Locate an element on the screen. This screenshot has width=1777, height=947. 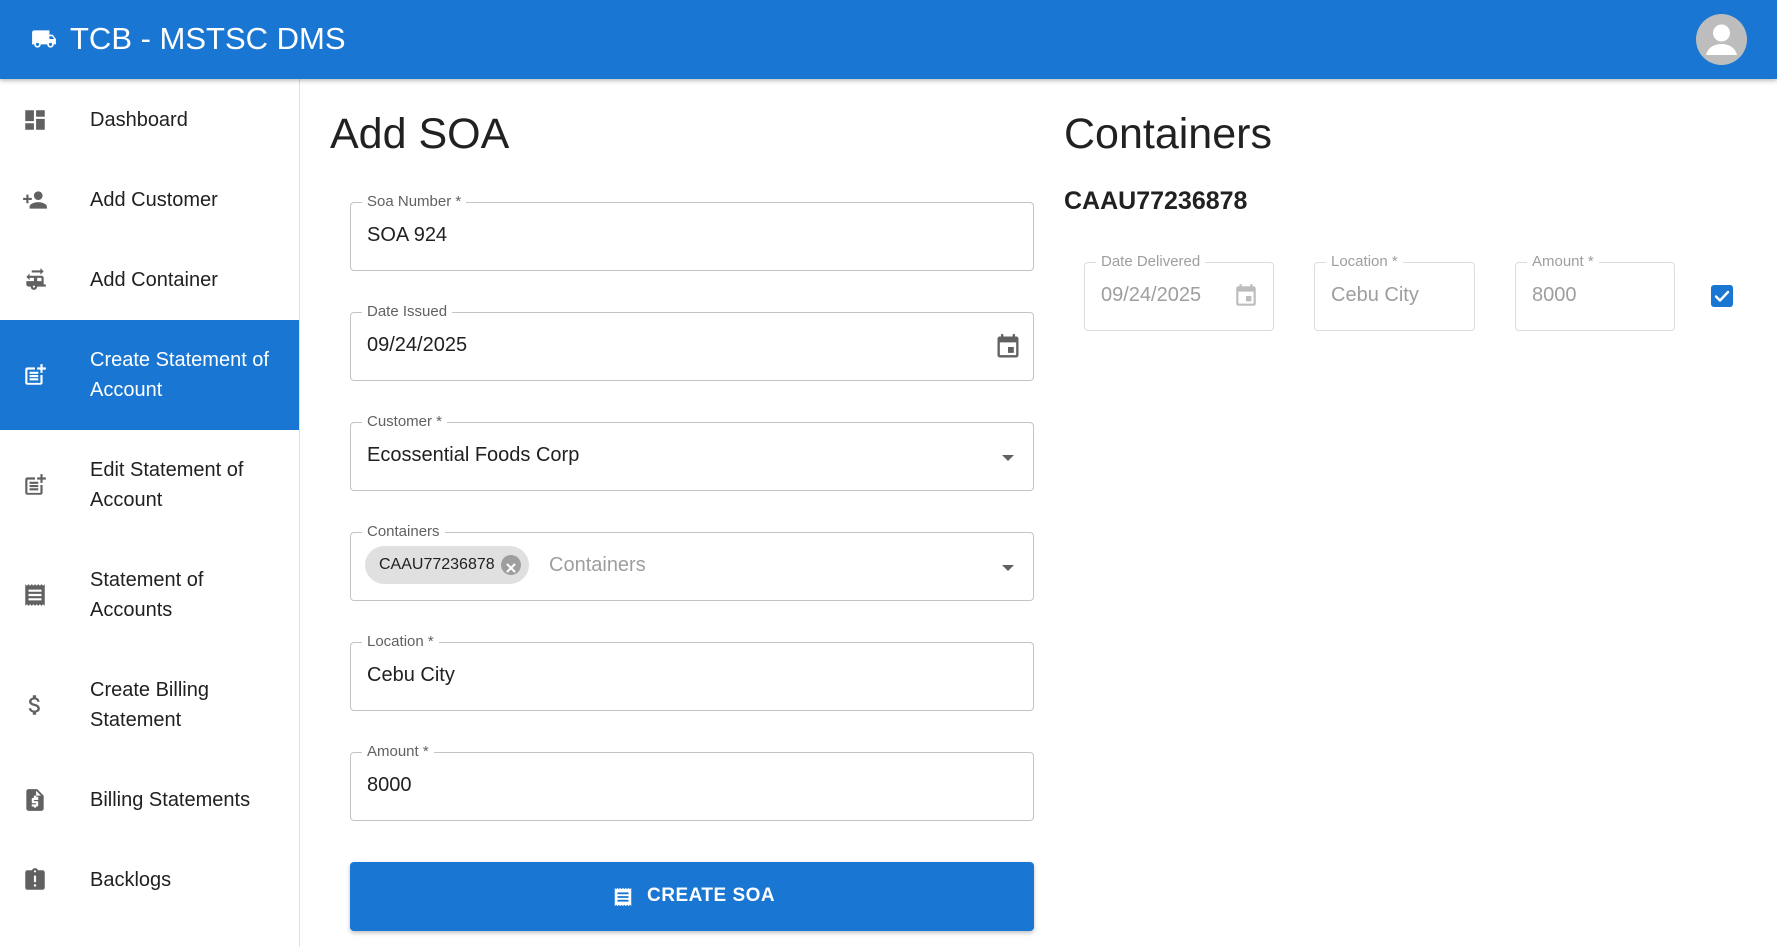
chip-label: CAAU77236878 is located at coordinates (437, 564).